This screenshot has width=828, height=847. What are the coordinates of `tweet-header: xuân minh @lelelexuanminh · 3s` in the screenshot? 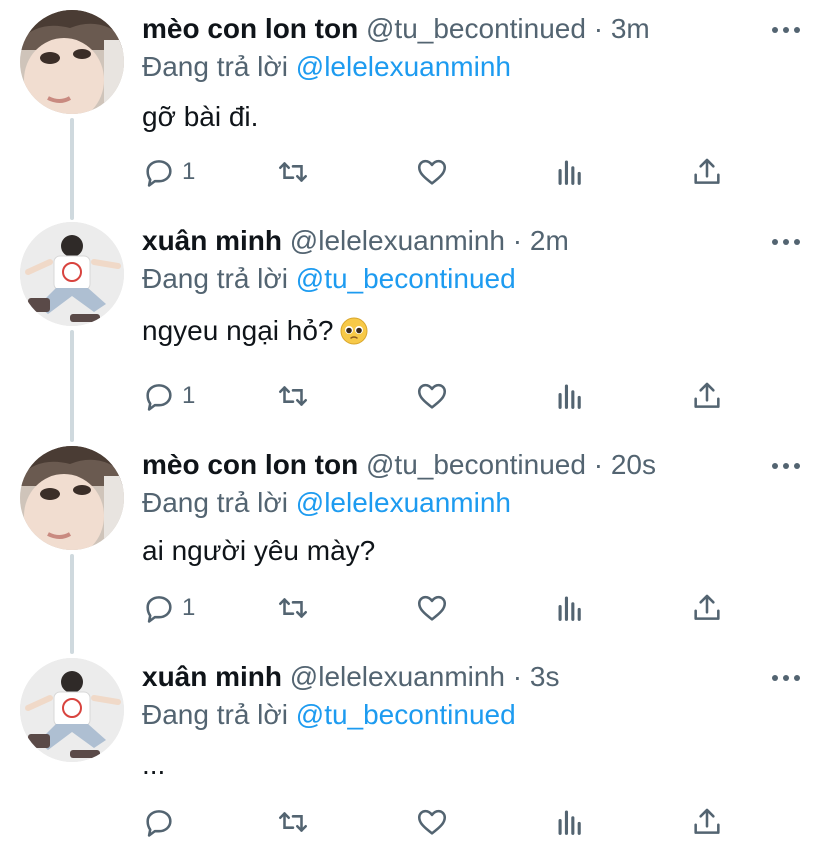 It's located at (350, 677).